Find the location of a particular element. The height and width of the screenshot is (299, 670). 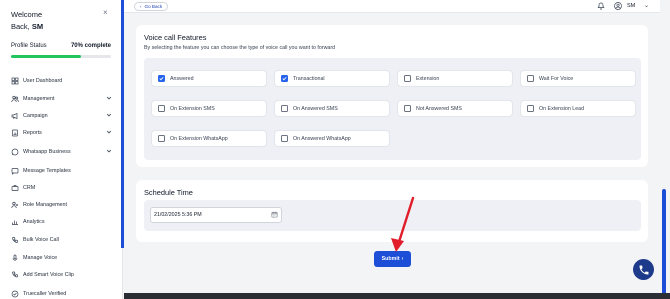

feature-label: On Extension WhatsApp is located at coordinates (199, 138).